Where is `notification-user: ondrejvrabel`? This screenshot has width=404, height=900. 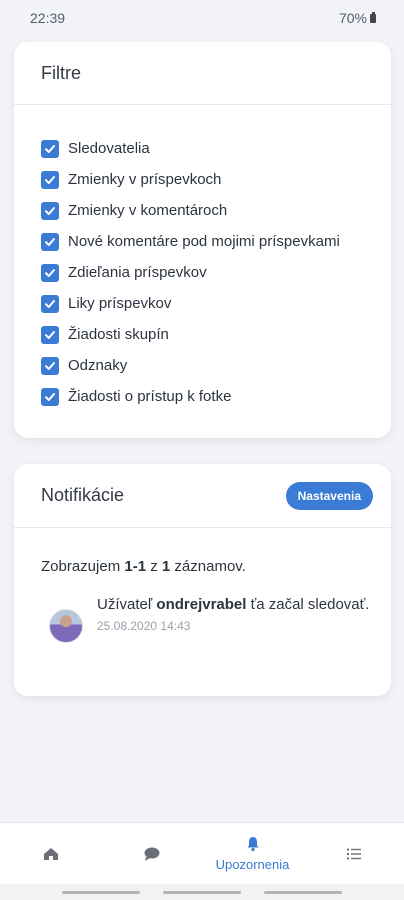
notification-user: ondrejvrabel is located at coordinates (201, 604).